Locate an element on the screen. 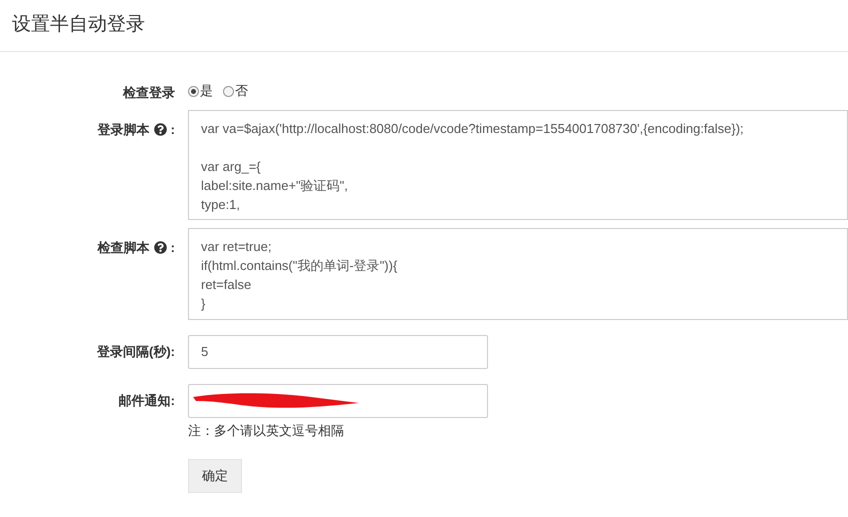 This screenshot has width=848, height=517. confirm-button: 确定 is located at coordinates (215, 475).